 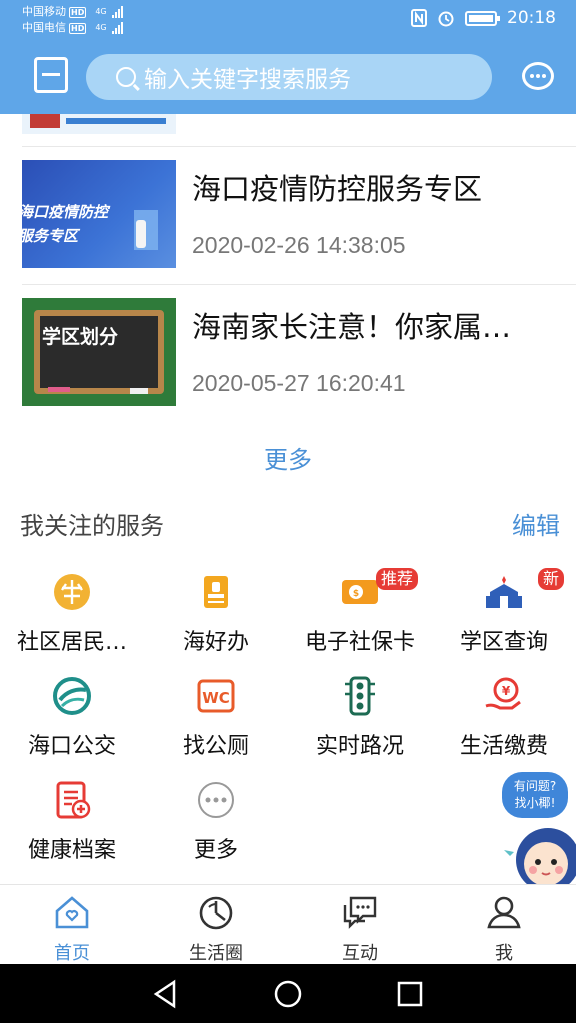 I want to click on wc-icon: WC, so click(x=216, y=696).